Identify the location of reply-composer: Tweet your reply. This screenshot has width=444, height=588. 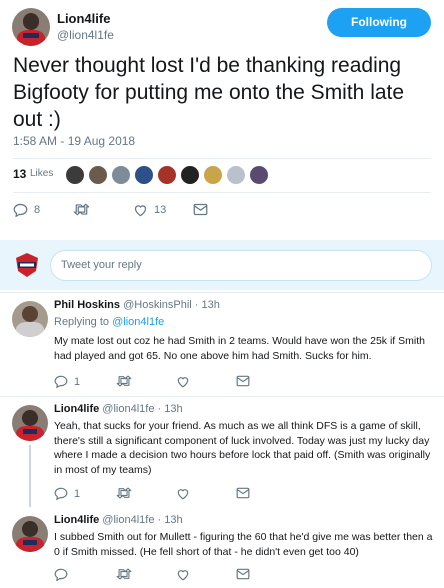
(222, 265).